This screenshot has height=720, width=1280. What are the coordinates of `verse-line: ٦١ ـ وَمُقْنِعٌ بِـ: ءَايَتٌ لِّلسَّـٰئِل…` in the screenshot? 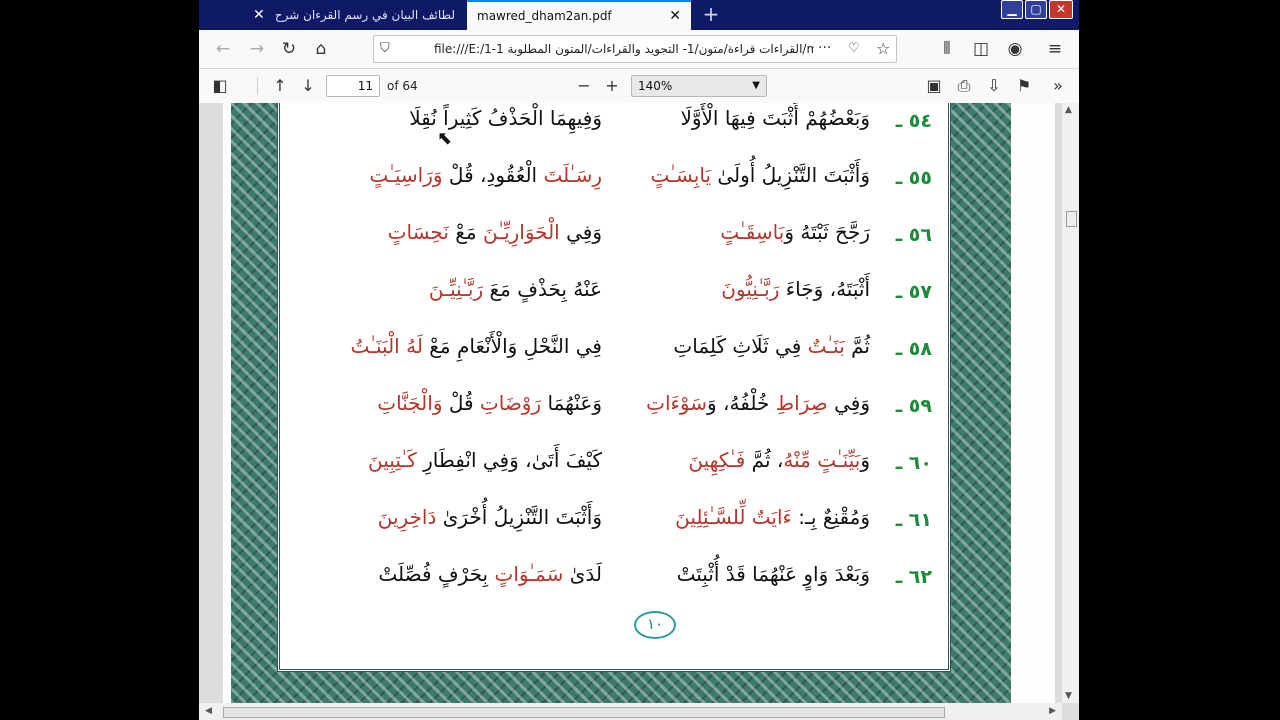 It's located at (614, 525).